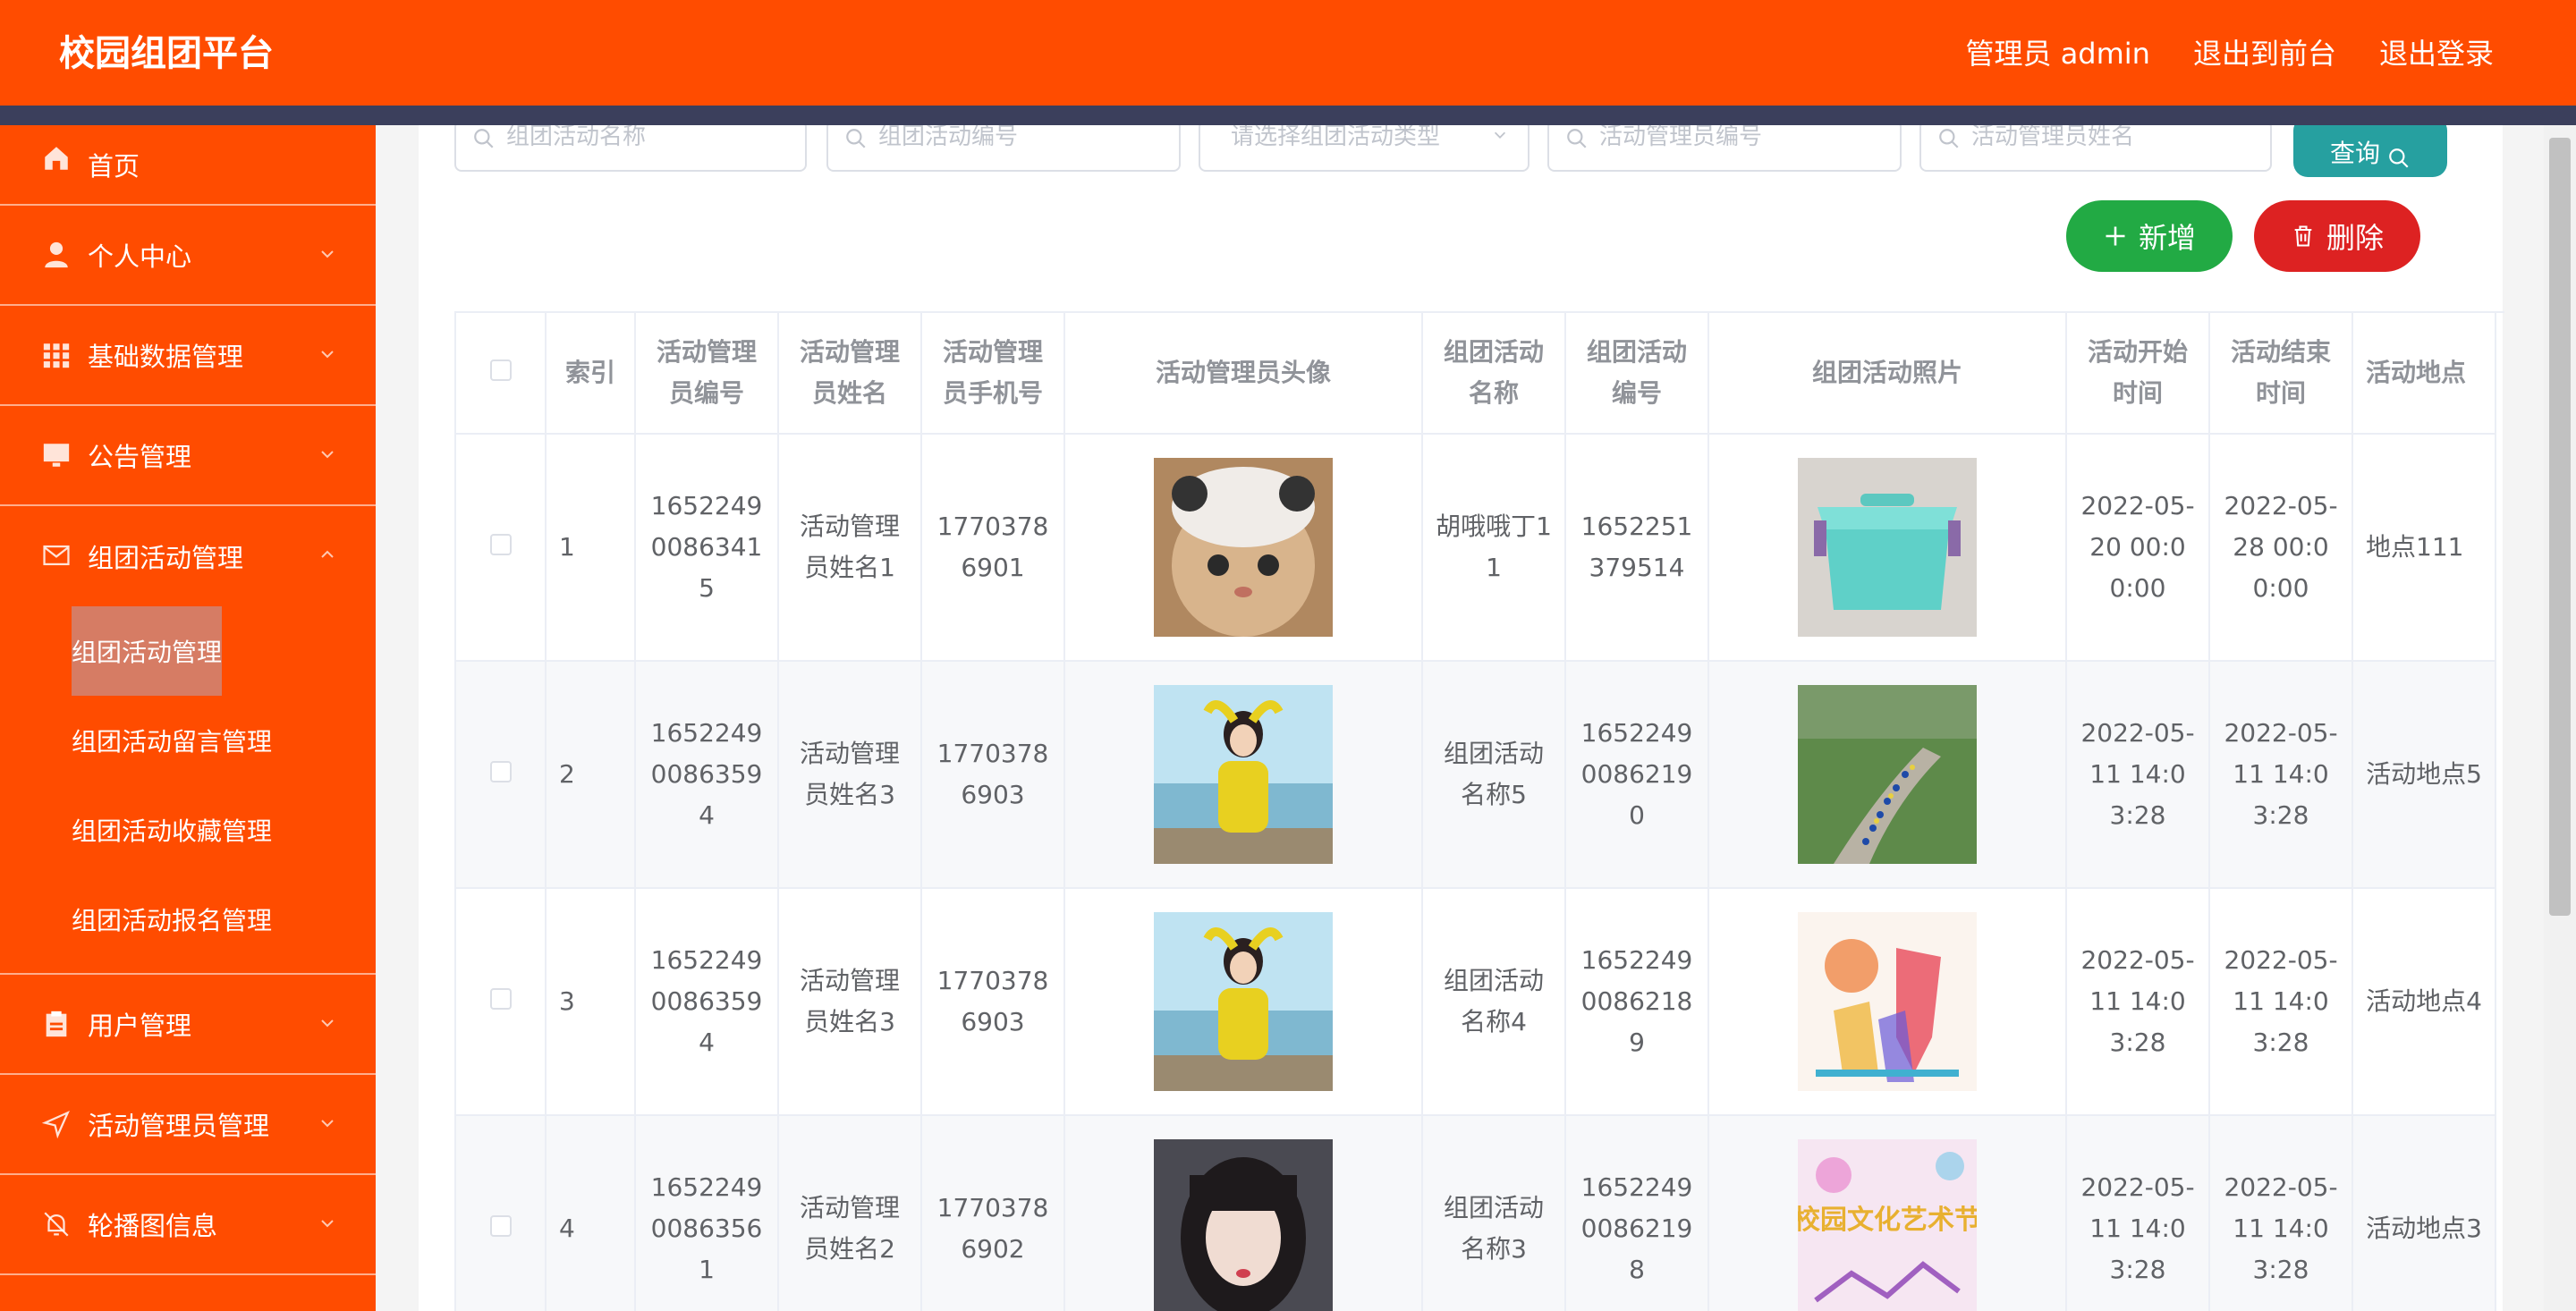  What do you see at coordinates (188, 165) in the screenshot?
I see `sidebar-item-home: 首页` at bounding box center [188, 165].